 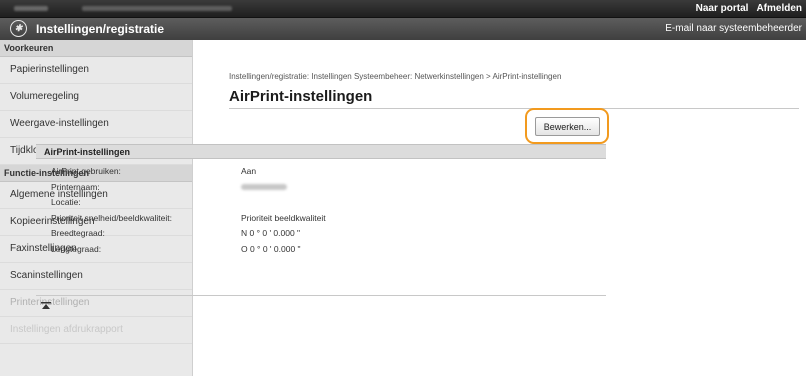 I want to click on sidebar-item-volume: Volumeregeling, so click(x=96, y=97).